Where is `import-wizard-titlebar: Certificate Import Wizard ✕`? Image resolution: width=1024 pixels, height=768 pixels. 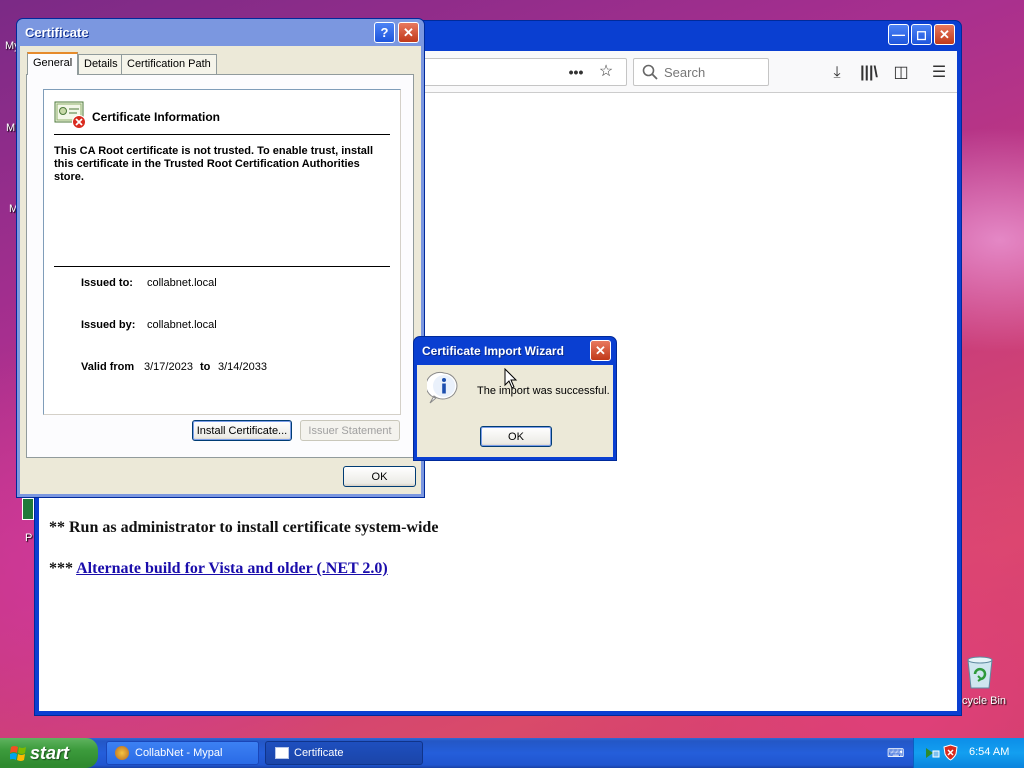 import-wizard-titlebar: Certificate Import Wizard ✕ is located at coordinates (515, 351).